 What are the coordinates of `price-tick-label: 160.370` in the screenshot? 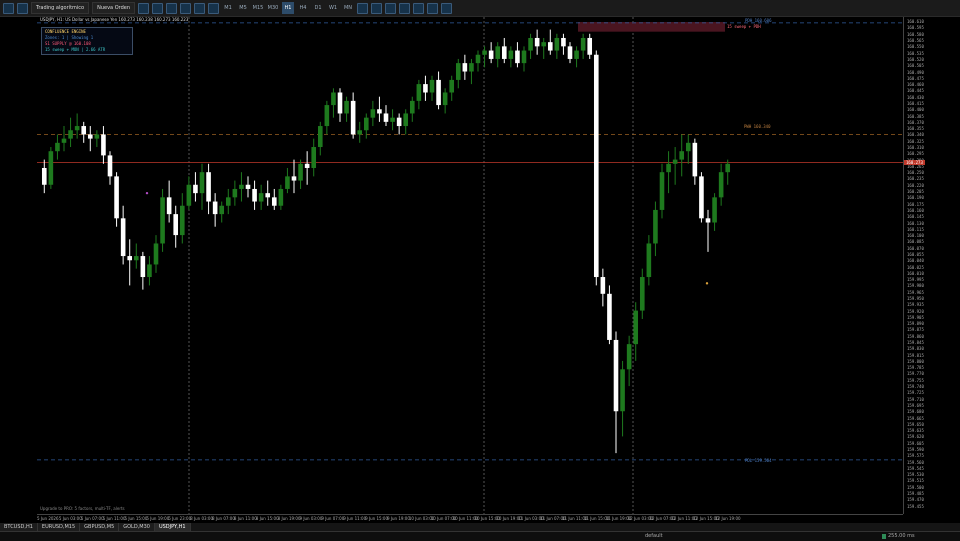 It's located at (915, 122).